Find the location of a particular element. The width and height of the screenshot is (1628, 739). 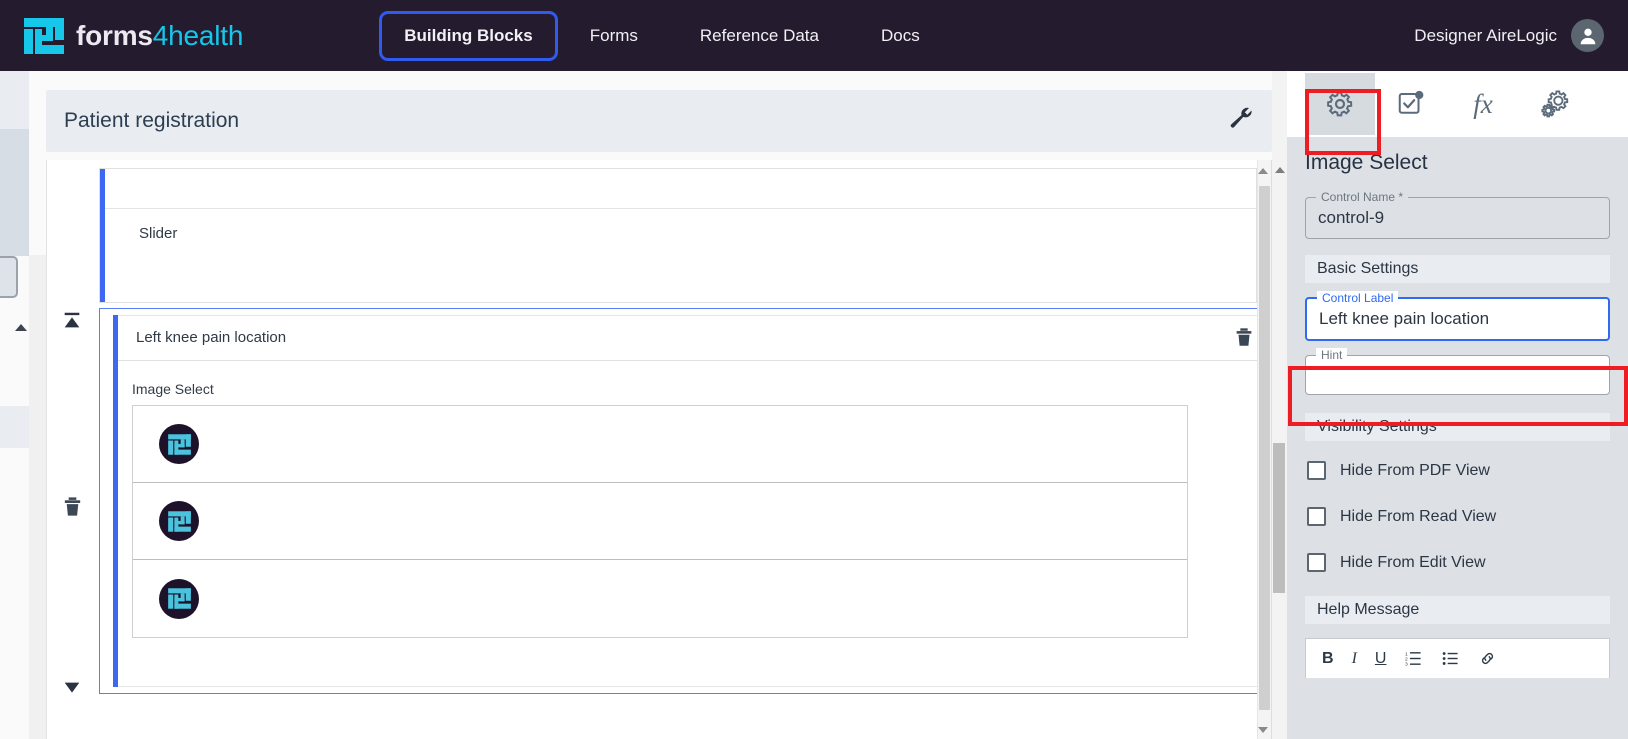

hide-from-edit-label: Hide From Edit View is located at coordinates (1413, 562).